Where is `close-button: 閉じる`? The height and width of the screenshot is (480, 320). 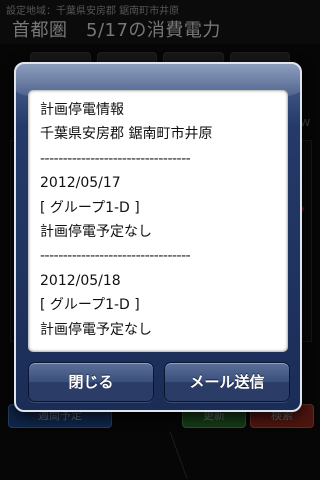
close-button: 閉じる is located at coordinates (91, 382).